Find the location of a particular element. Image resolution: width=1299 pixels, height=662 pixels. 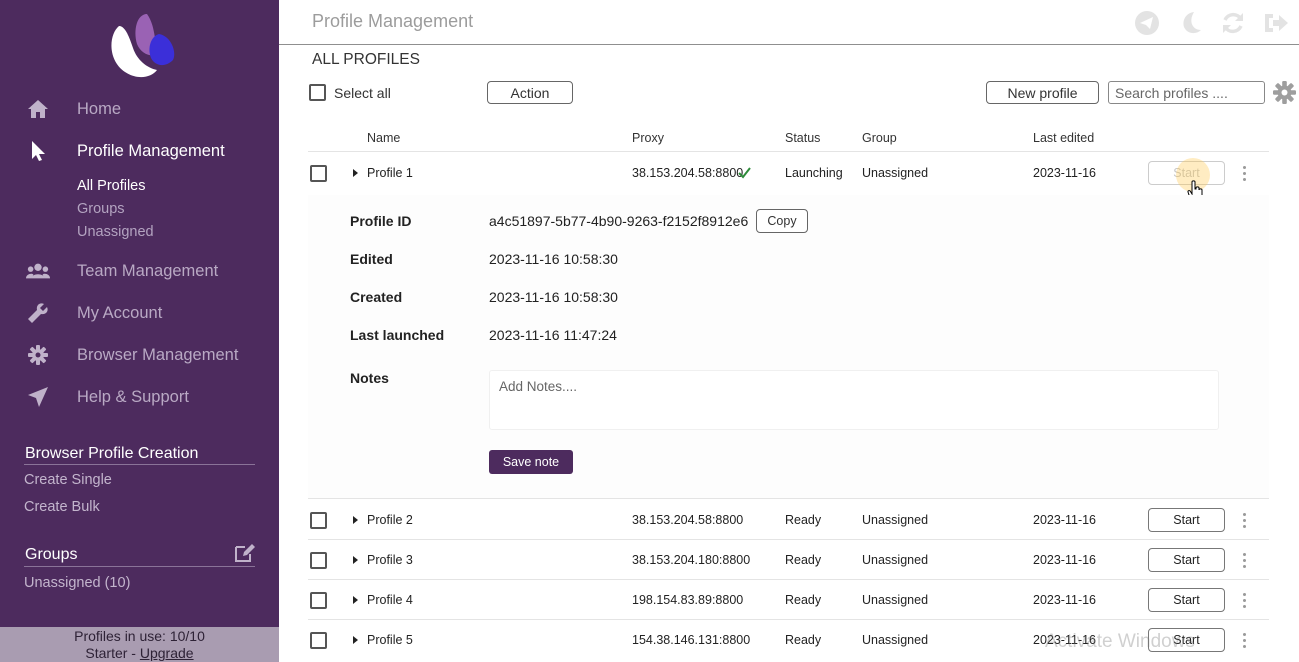

profile-name: Profile 4 is located at coordinates (390, 600).